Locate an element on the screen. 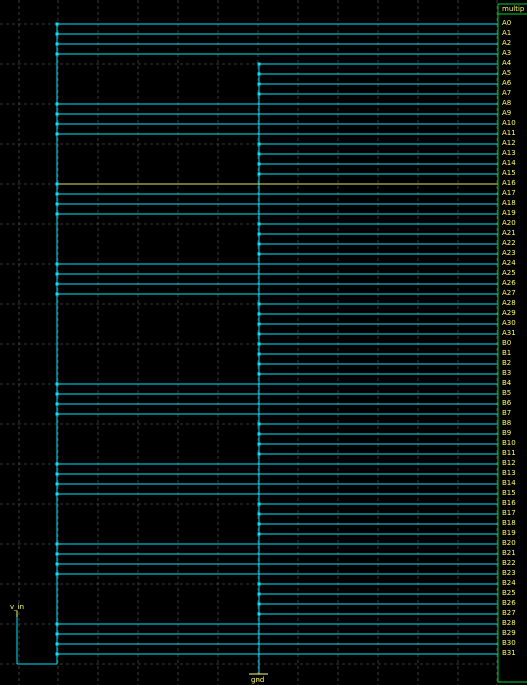  pin-label-b7: B7 is located at coordinates (507, 413).